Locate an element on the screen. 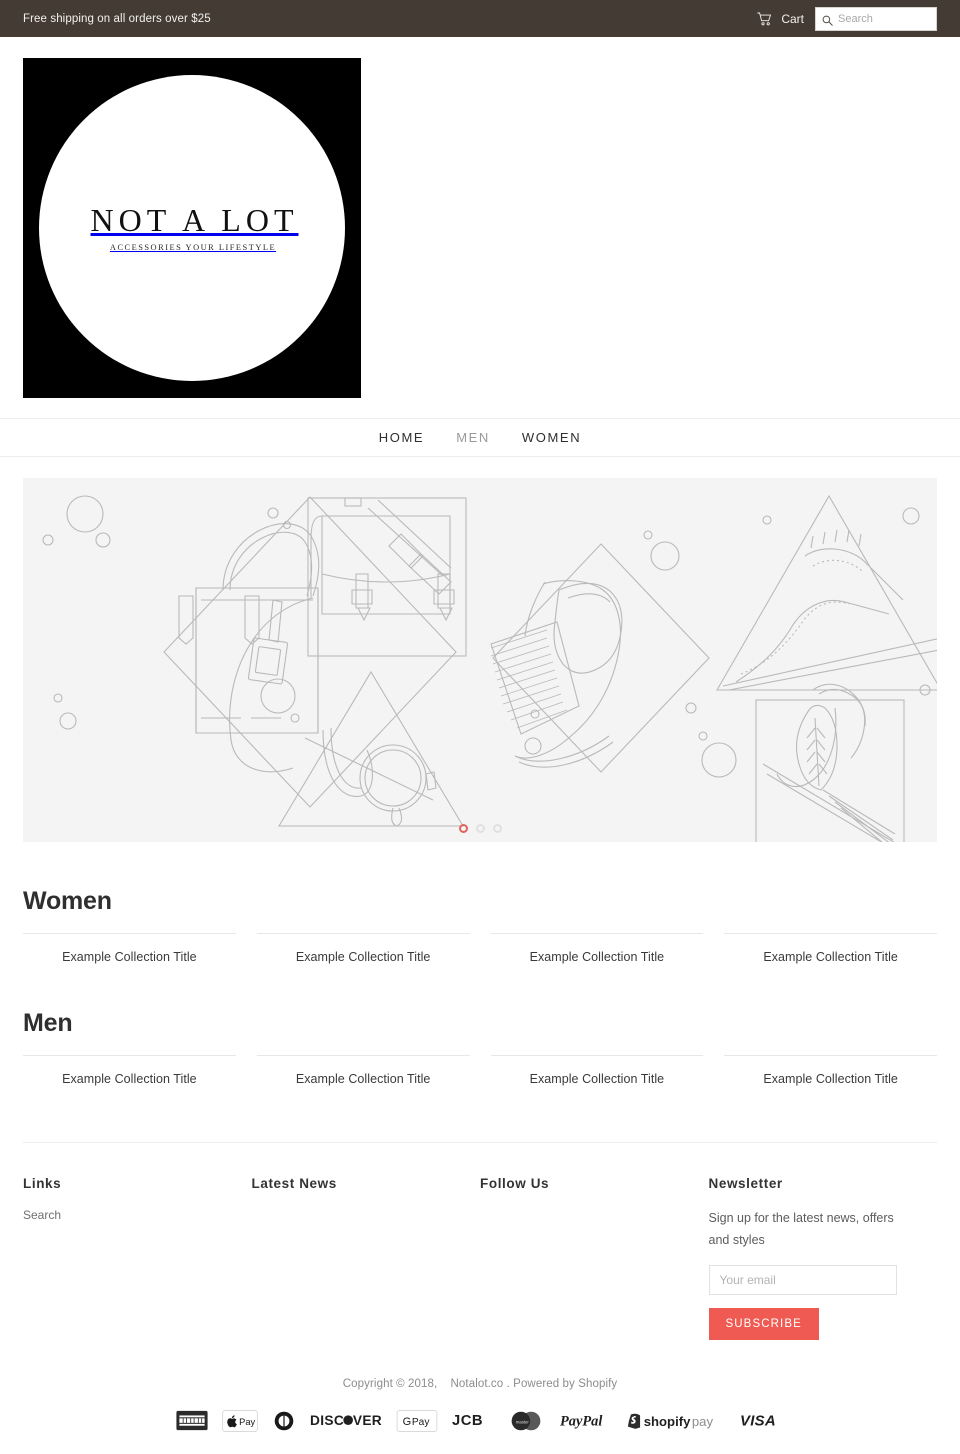 This screenshot has width=960, height=1454. visa-icon: VISA is located at coordinates (762, 1421).